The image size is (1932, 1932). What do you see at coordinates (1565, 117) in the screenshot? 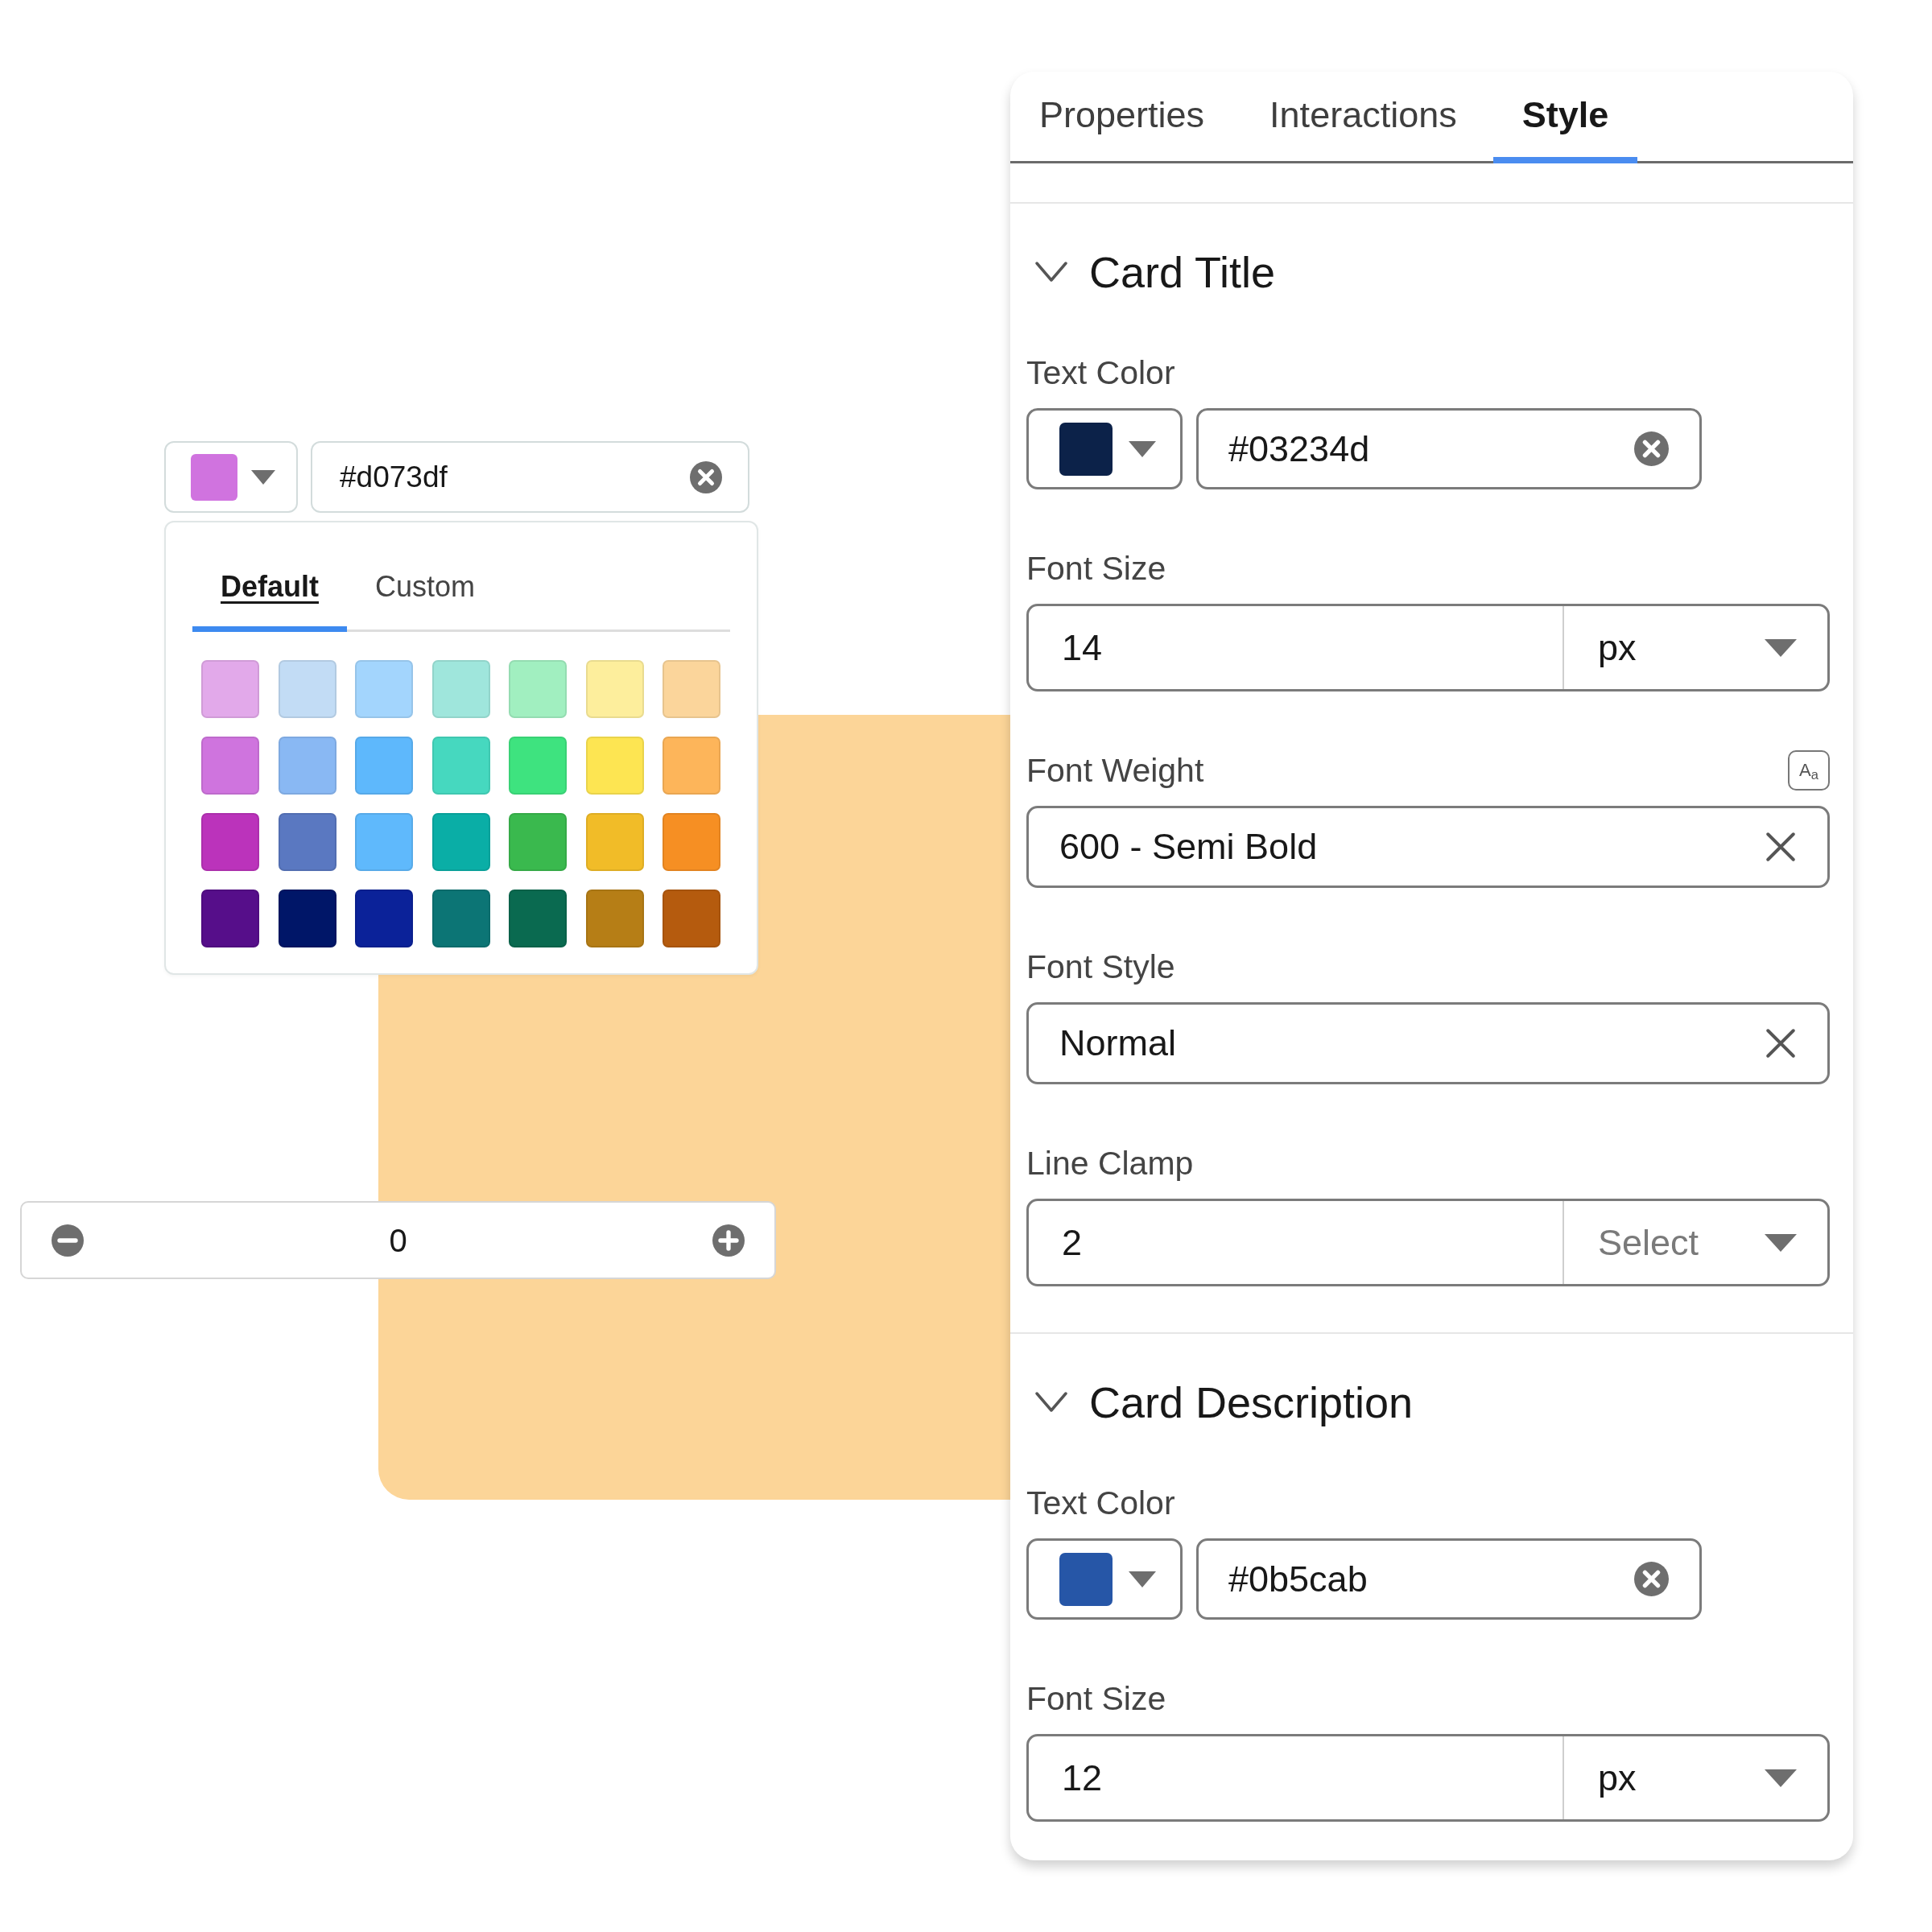
I see `panel-tab: Style` at bounding box center [1565, 117].